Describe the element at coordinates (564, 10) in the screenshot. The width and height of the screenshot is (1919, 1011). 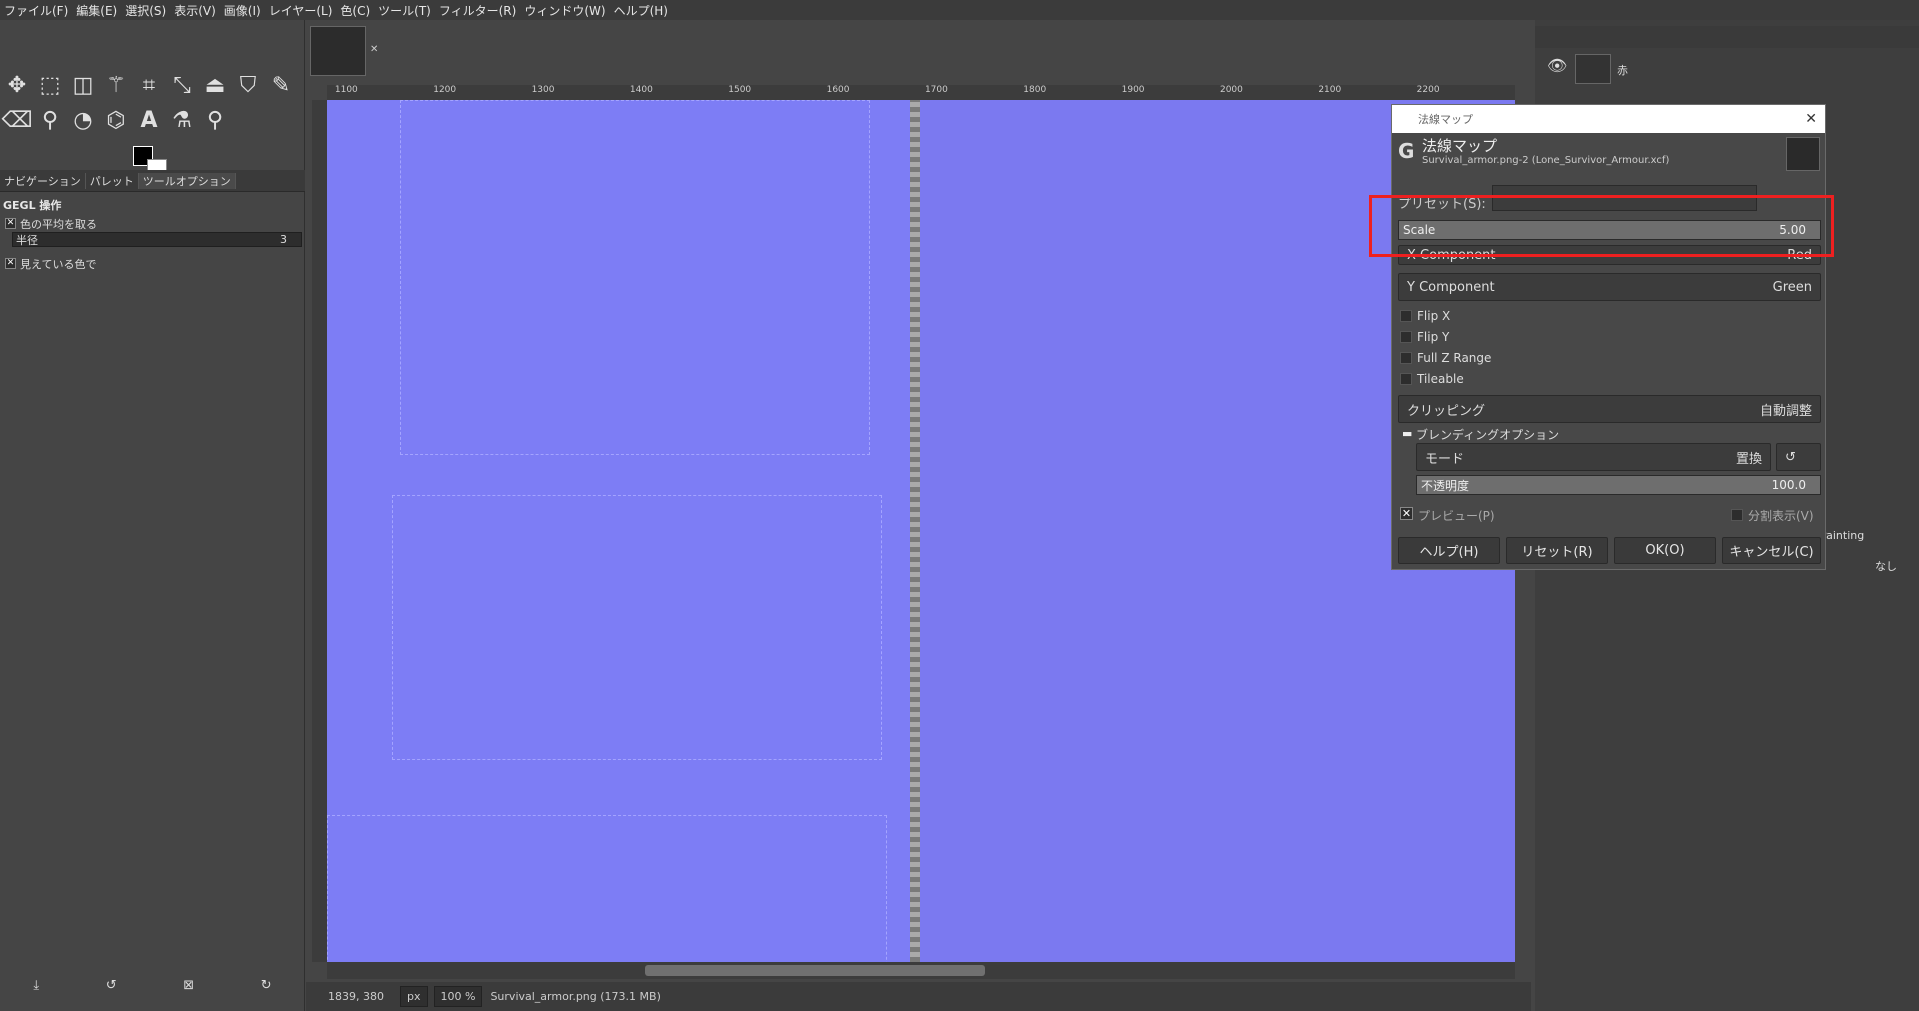
I see `menu-windows: ウィンドウ(W)` at that location.